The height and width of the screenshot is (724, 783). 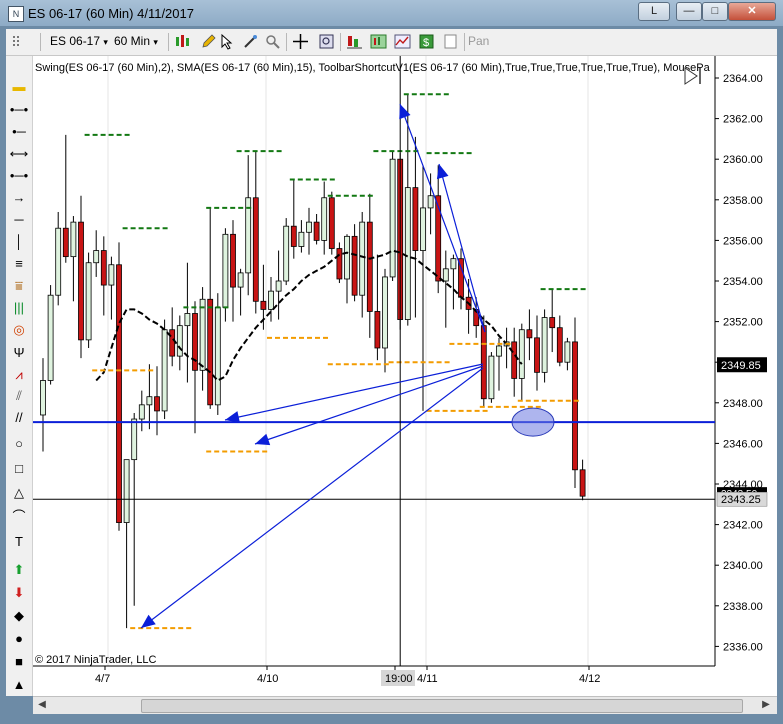 What do you see at coordinates (19, 264) in the screenshot?
I see `fib-retracement-icon: ≡` at bounding box center [19, 264].